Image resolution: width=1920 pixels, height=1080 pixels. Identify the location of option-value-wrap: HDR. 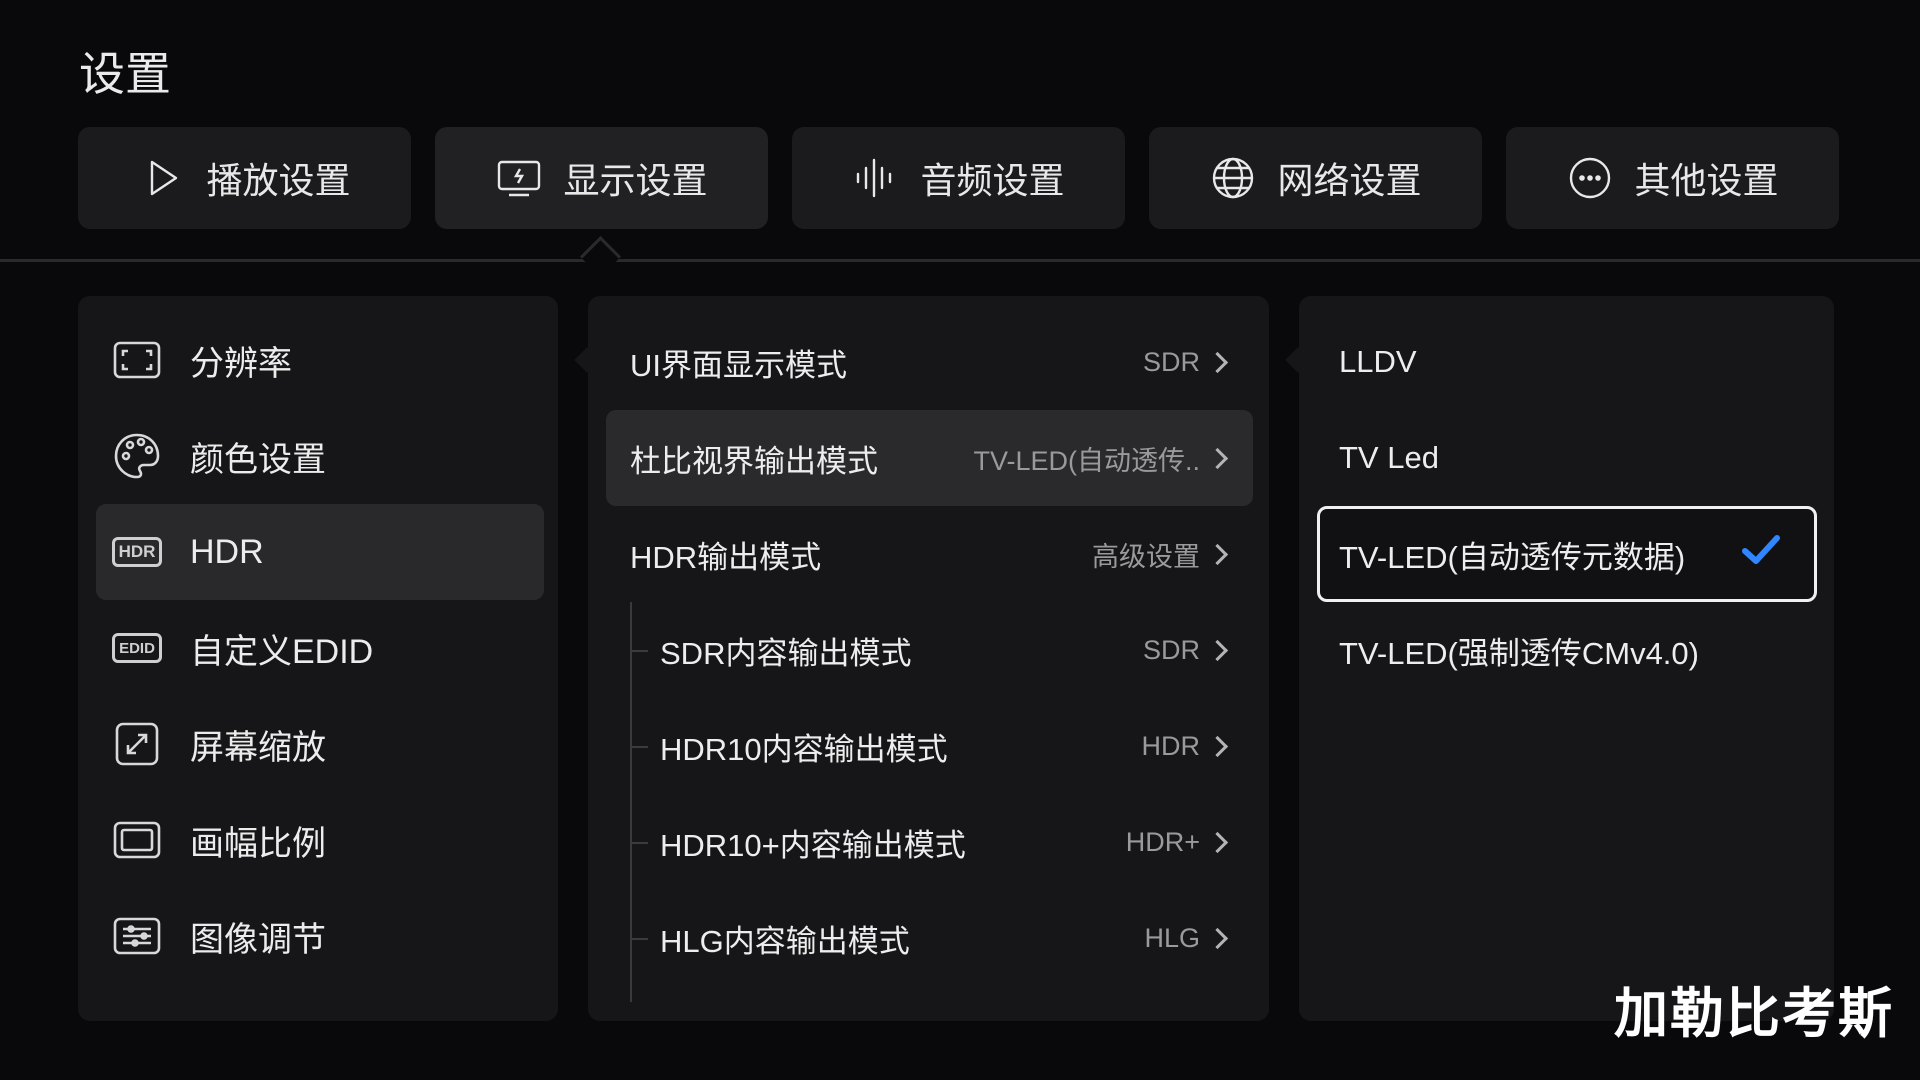
(1187, 746).